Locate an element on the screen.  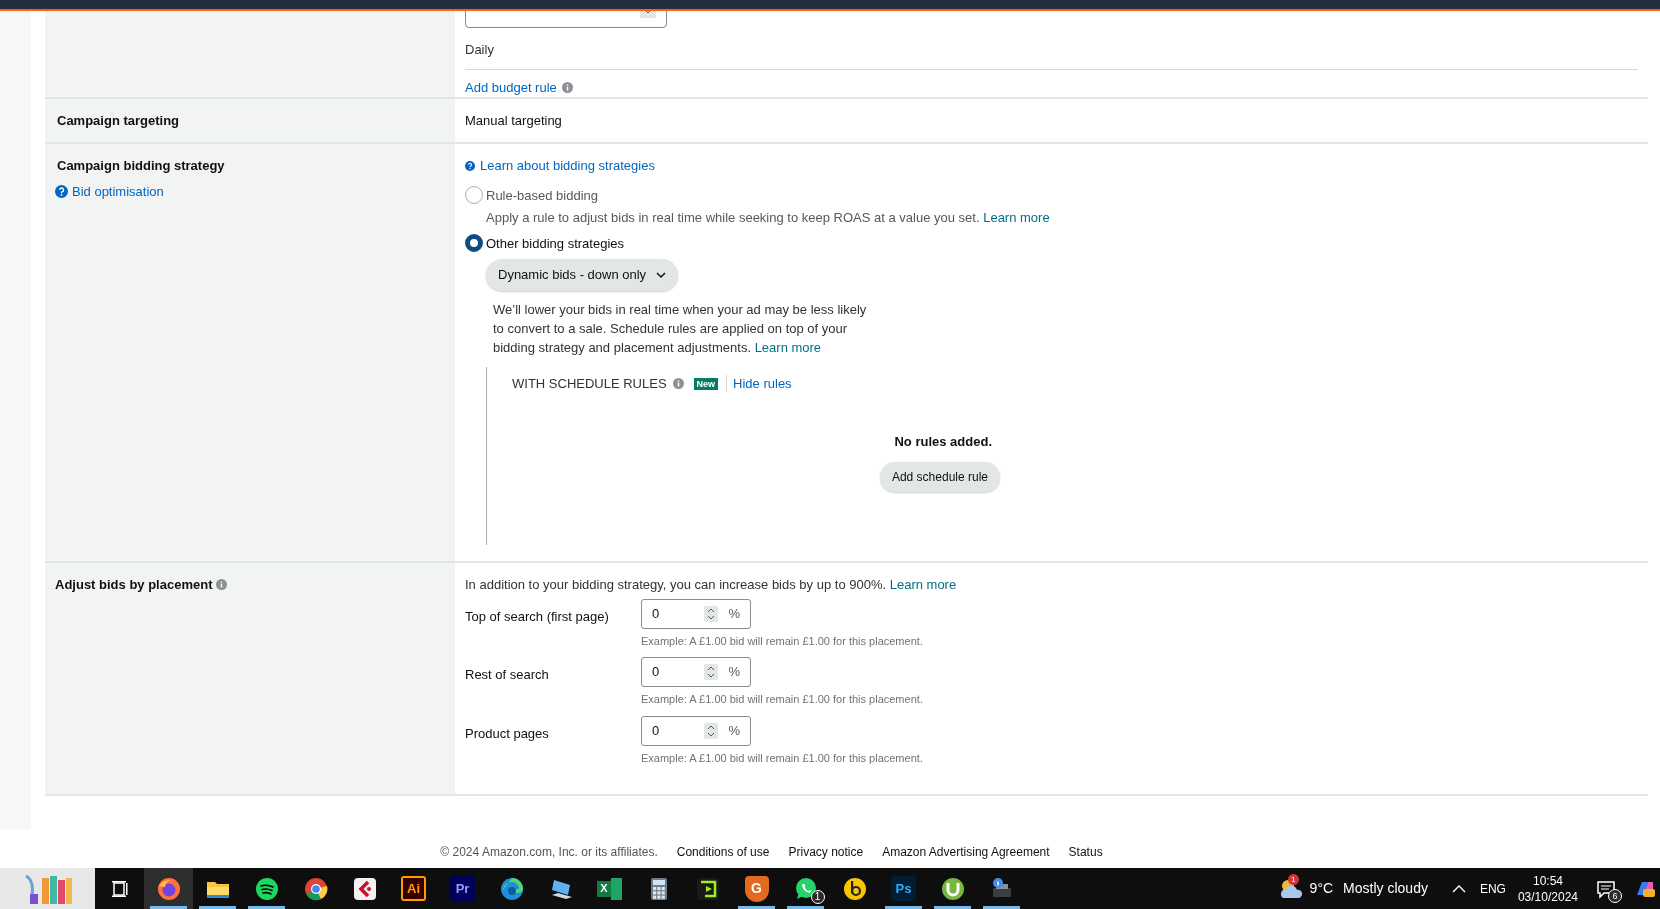
temperature: 9°C is located at coordinates (1321, 888).